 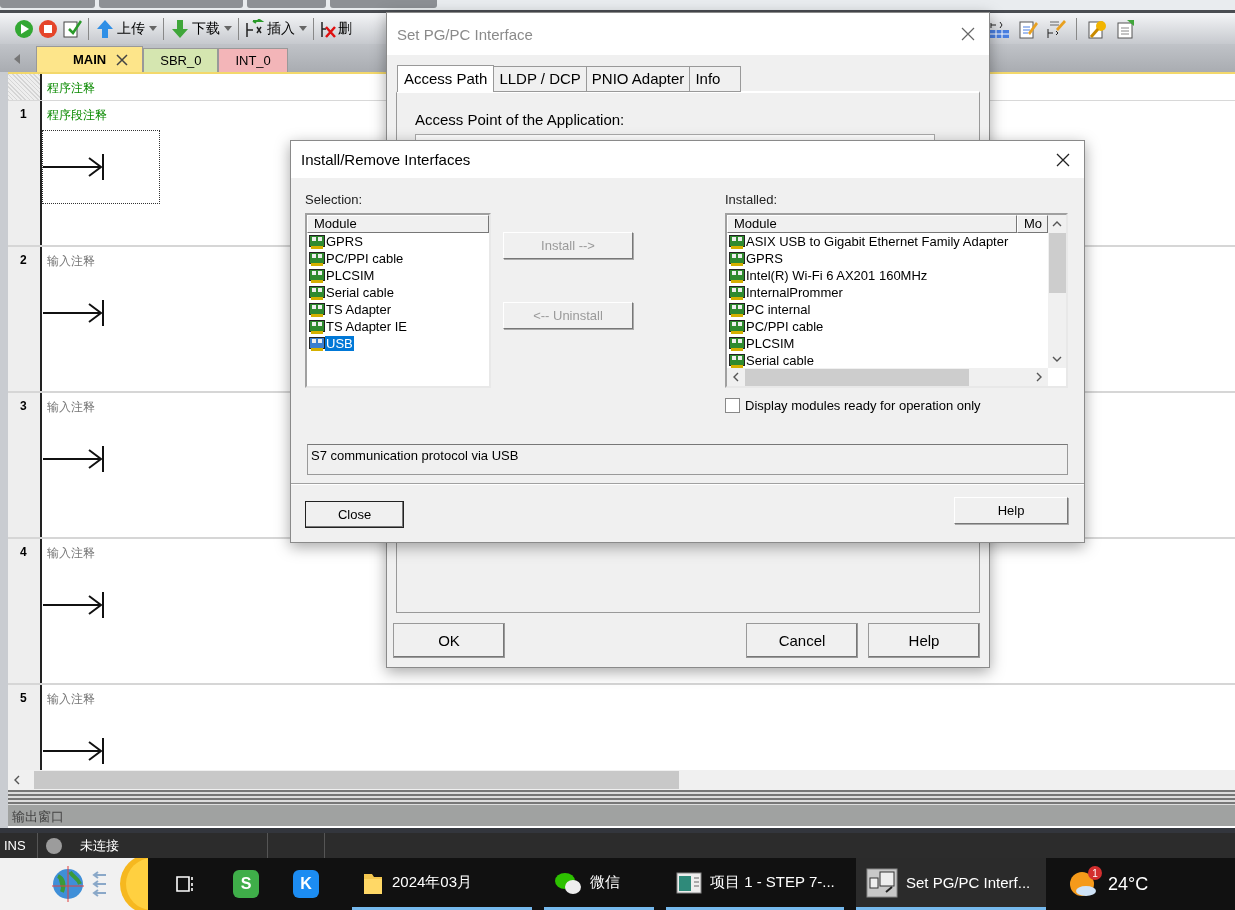 I want to click on toolbar-button: 删, so click(x=336, y=28).